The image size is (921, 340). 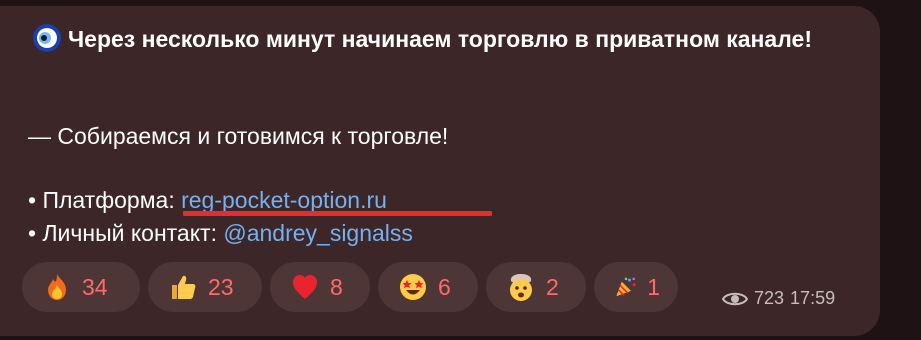 I want to click on reaction-count: 23, so click(x=221, y=286).